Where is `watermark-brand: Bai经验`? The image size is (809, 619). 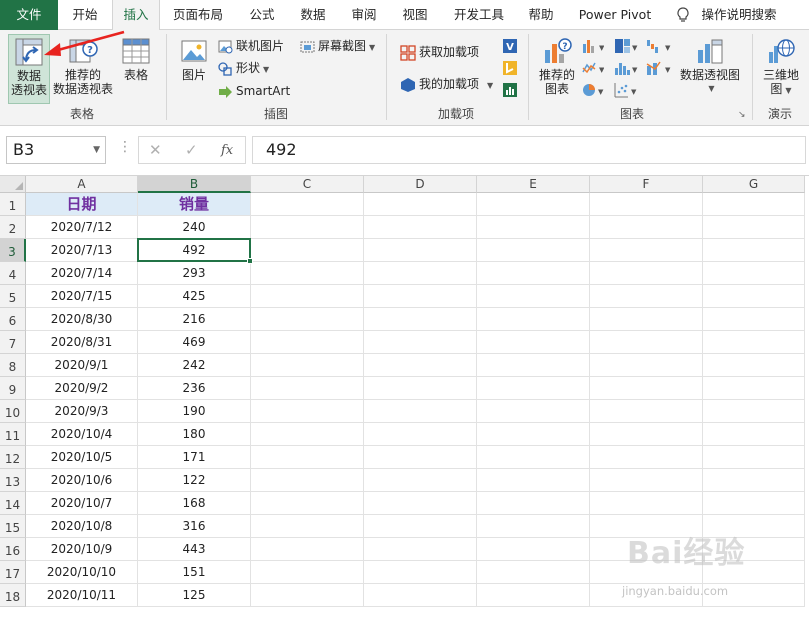
watermark-brand: Bai经验 is located at coordinates (686, 553).